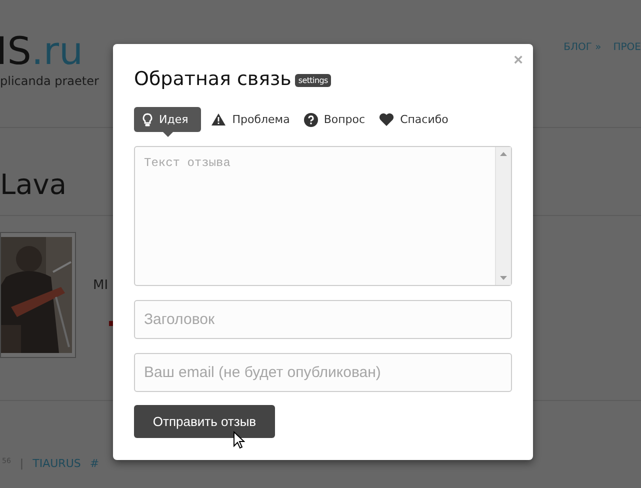 Image resolution: width=641 pixels, height=488 pixels. What do you see at coordinates (503, 154) in the screenshot?
I see `scroll-up-icon` at bounding box center [503, 154].